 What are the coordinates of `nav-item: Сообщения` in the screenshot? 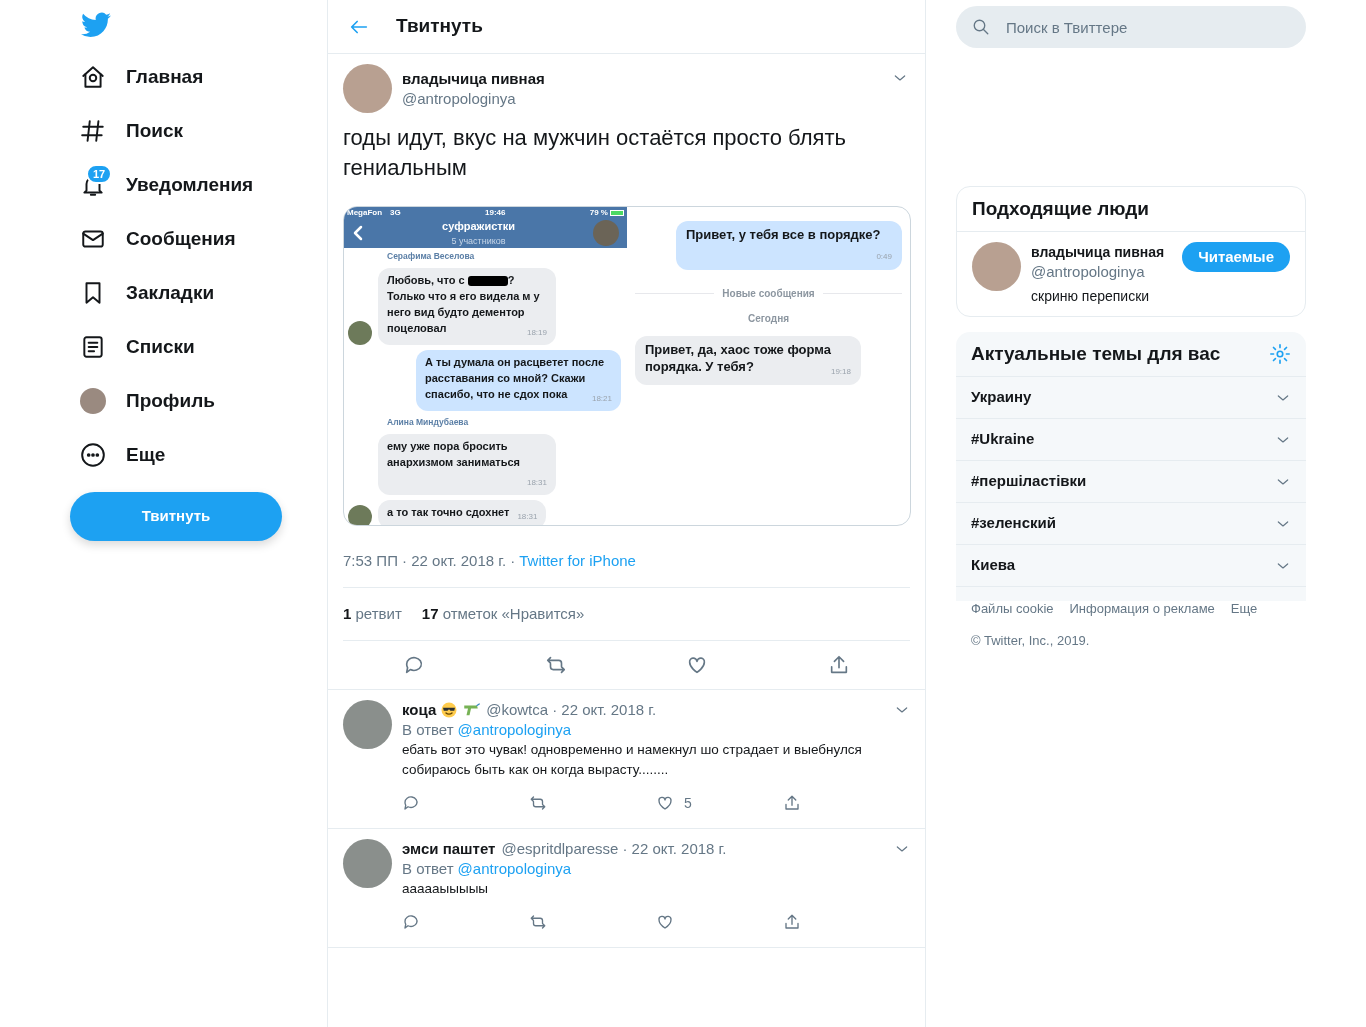 It's located at (176, 239).